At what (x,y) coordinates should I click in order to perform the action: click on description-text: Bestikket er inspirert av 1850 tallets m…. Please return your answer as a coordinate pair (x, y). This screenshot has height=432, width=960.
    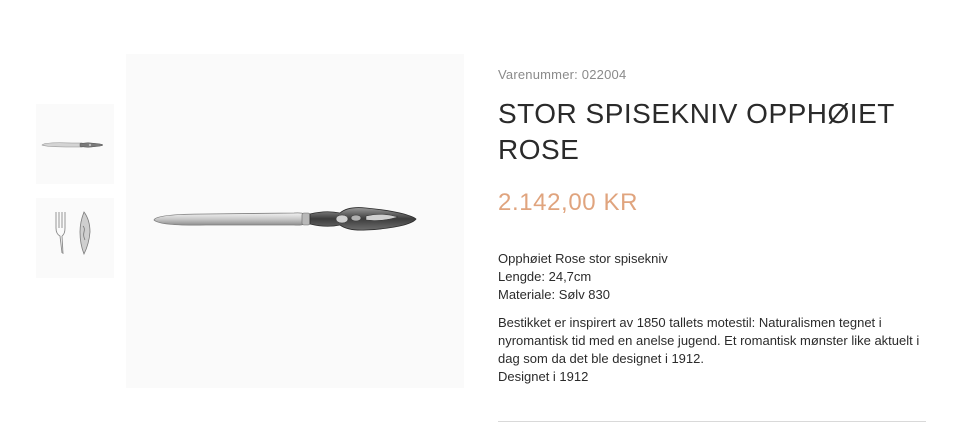
    Looking at the image, I should click on (709, 340).